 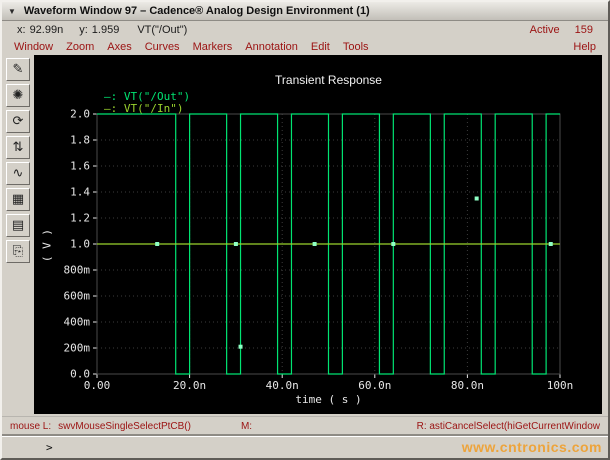 I want to click on active-status: Active 159, so click(x=561, y=30).